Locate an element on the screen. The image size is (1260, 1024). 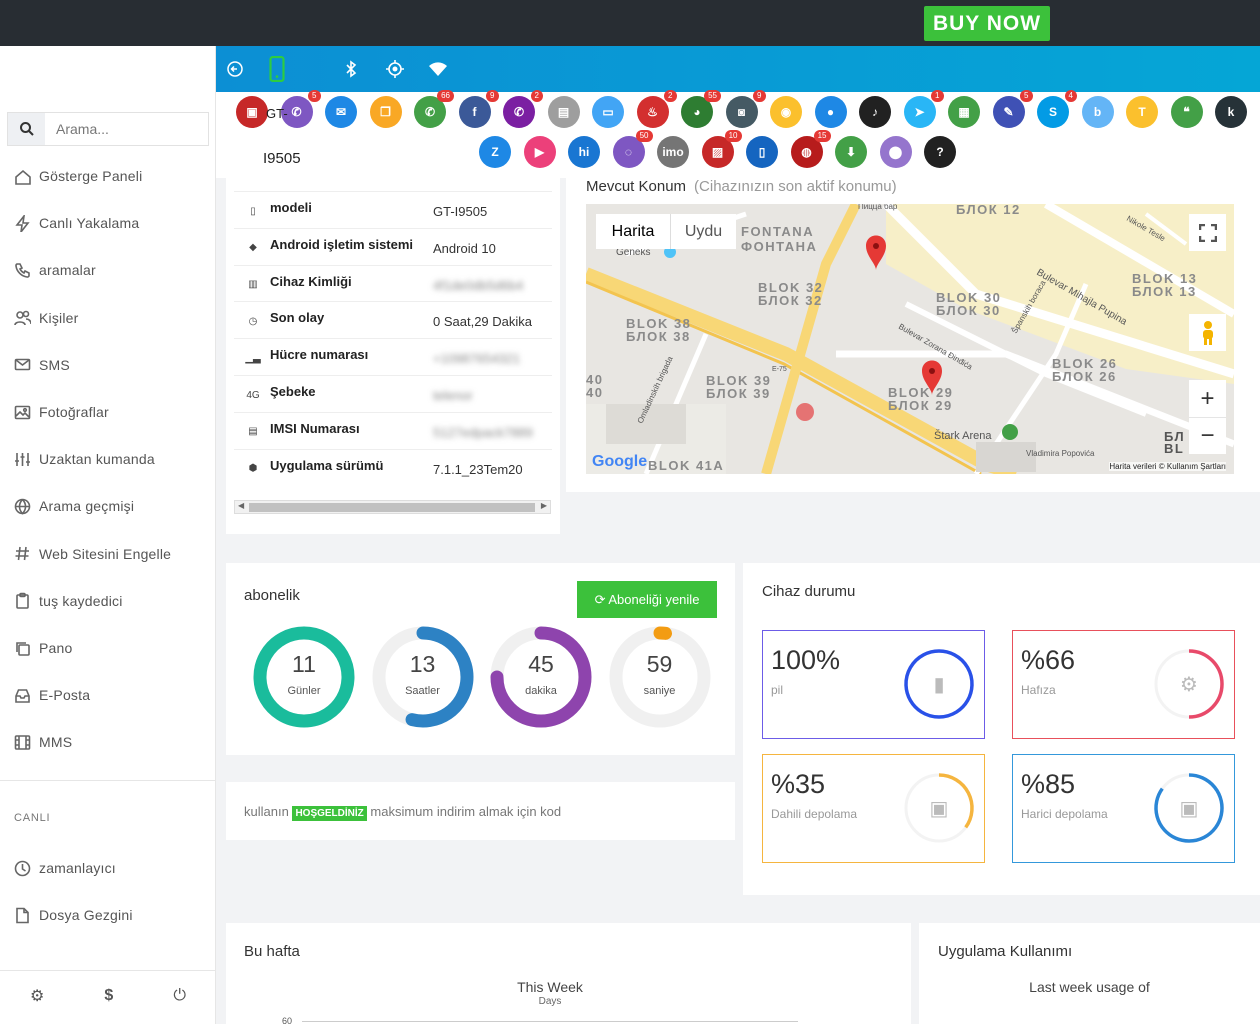
sidebar-item-tuş-kaydedici: tuş kaydedici is located at coordinates (108, 601).